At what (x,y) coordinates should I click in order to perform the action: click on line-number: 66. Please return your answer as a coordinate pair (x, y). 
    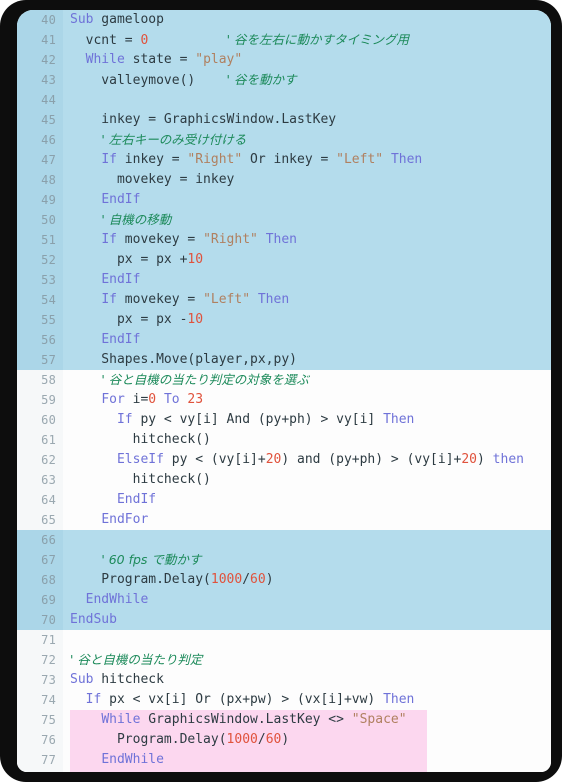
    Looking at the image, I should click on (40, 540).